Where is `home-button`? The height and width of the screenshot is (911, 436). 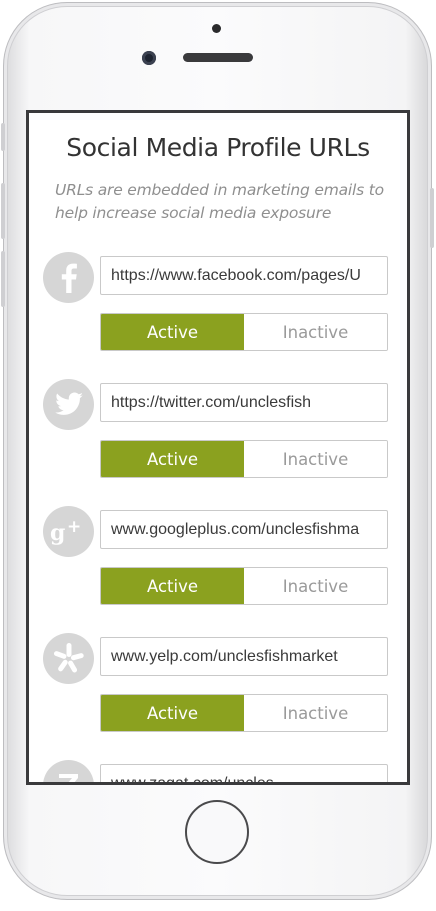 home-button is located at coordinates (217, 832).